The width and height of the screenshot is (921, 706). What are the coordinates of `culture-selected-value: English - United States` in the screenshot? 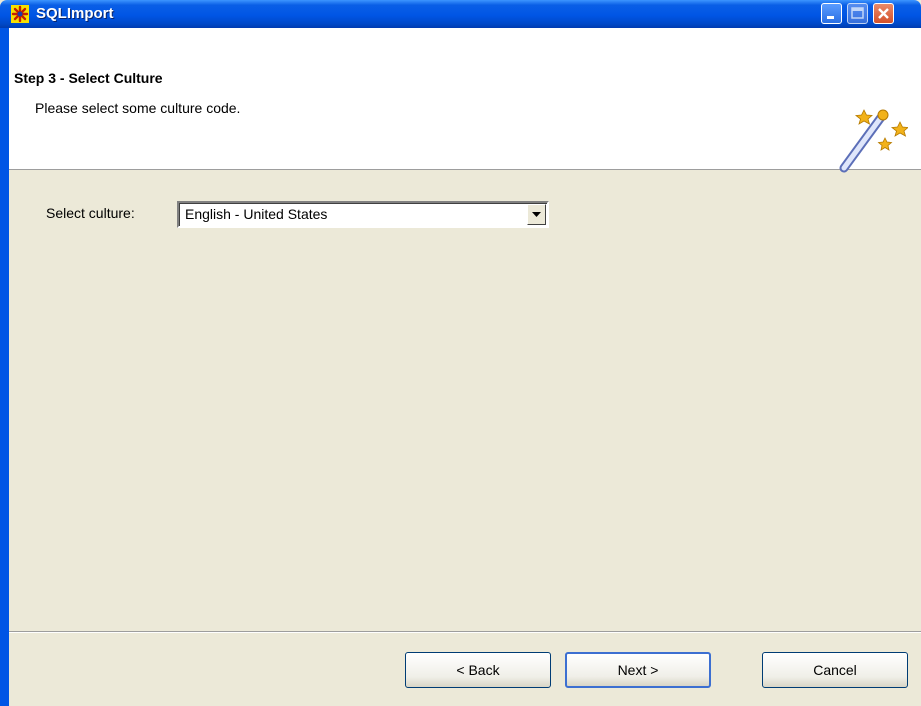 It's located at (256, 214).